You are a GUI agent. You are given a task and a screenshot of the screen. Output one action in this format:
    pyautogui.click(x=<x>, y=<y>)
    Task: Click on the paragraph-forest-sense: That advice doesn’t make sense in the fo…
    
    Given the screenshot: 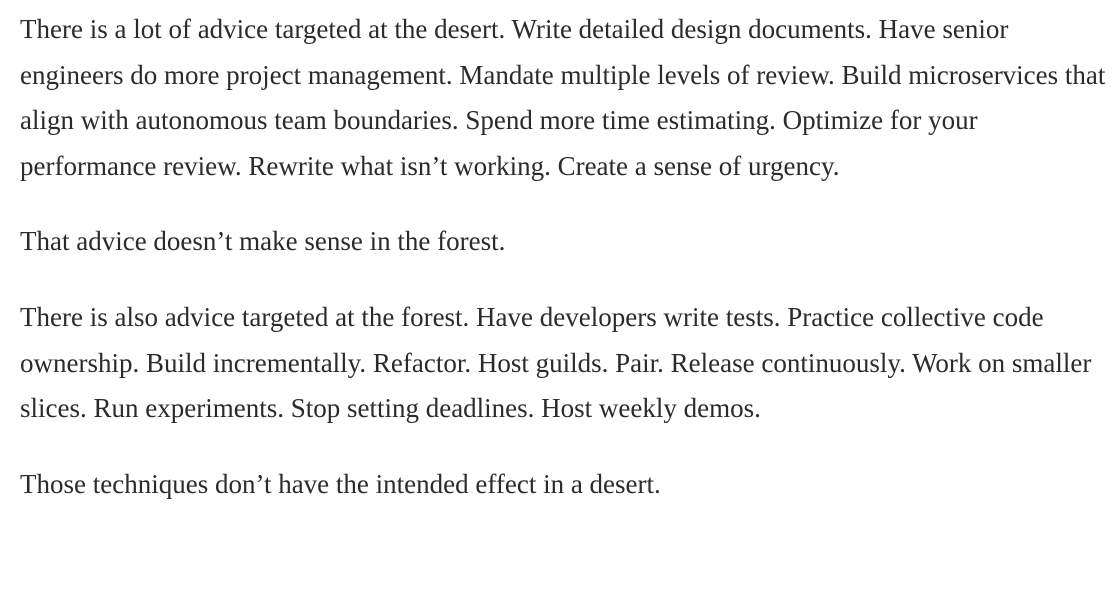 What is the action you would take?
    pyautogui.click(x=263, y=241)
    